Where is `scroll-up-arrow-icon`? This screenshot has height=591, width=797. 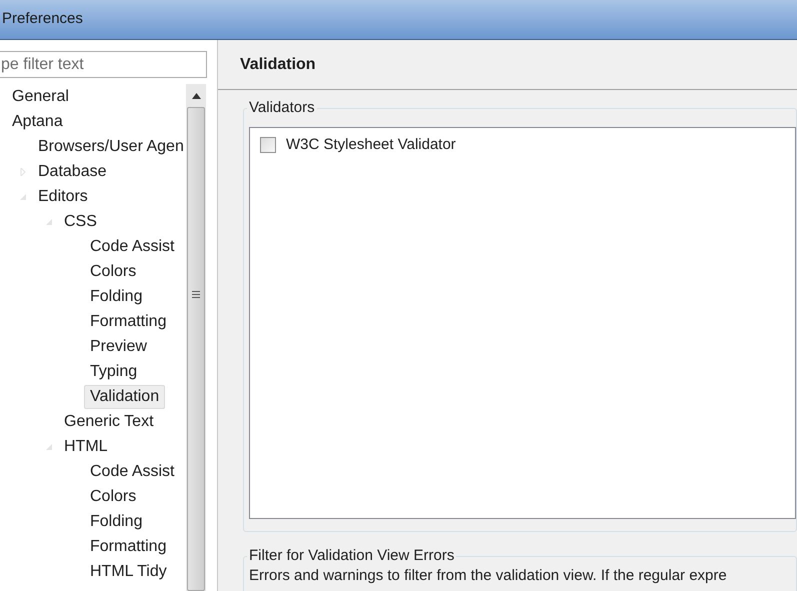 scroll-up-arrow-icon is located at coordinates (196, 96).